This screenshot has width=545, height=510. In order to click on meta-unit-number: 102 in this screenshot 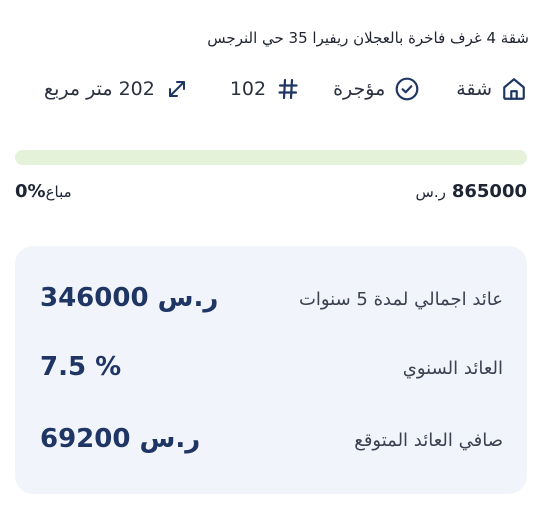, I will do `click(265, 89)`.